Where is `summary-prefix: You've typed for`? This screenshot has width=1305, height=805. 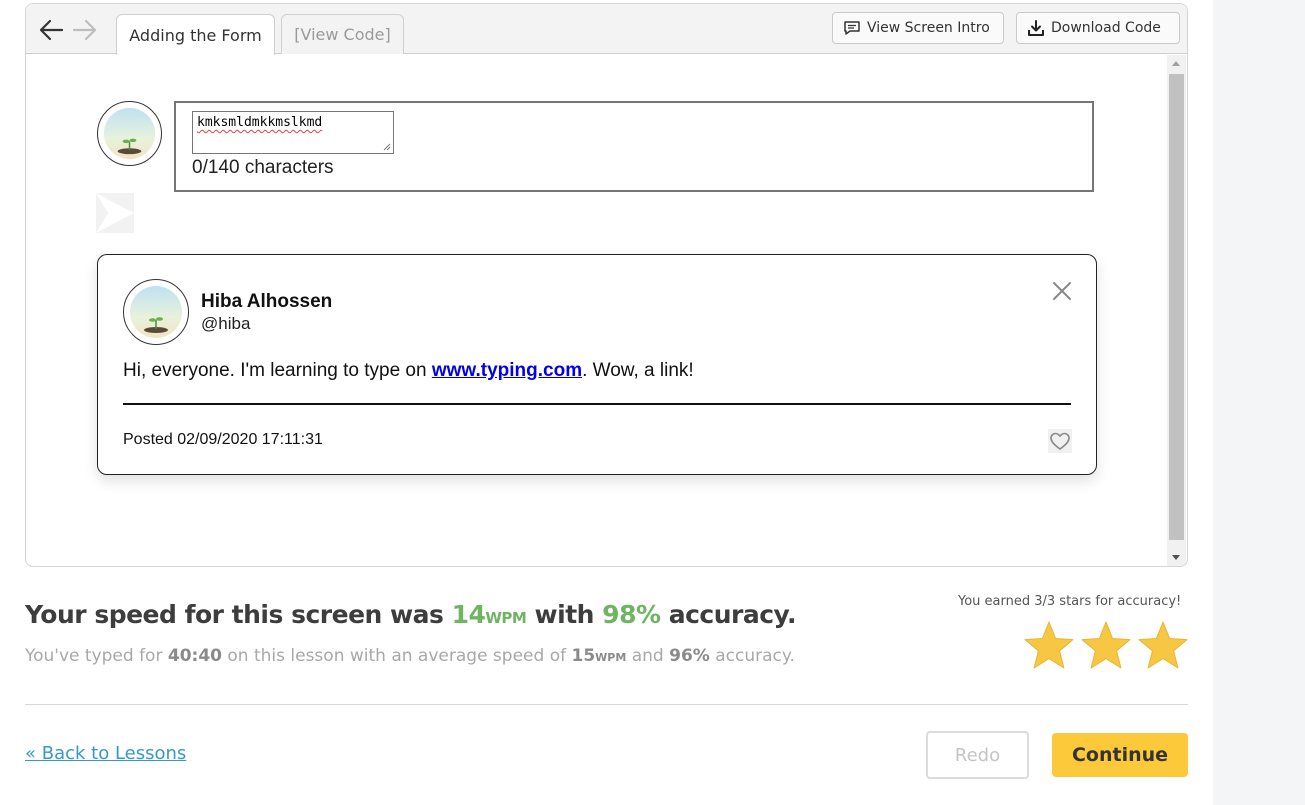
summary-prefix: You've typed for is located at coordinates (96, 656).